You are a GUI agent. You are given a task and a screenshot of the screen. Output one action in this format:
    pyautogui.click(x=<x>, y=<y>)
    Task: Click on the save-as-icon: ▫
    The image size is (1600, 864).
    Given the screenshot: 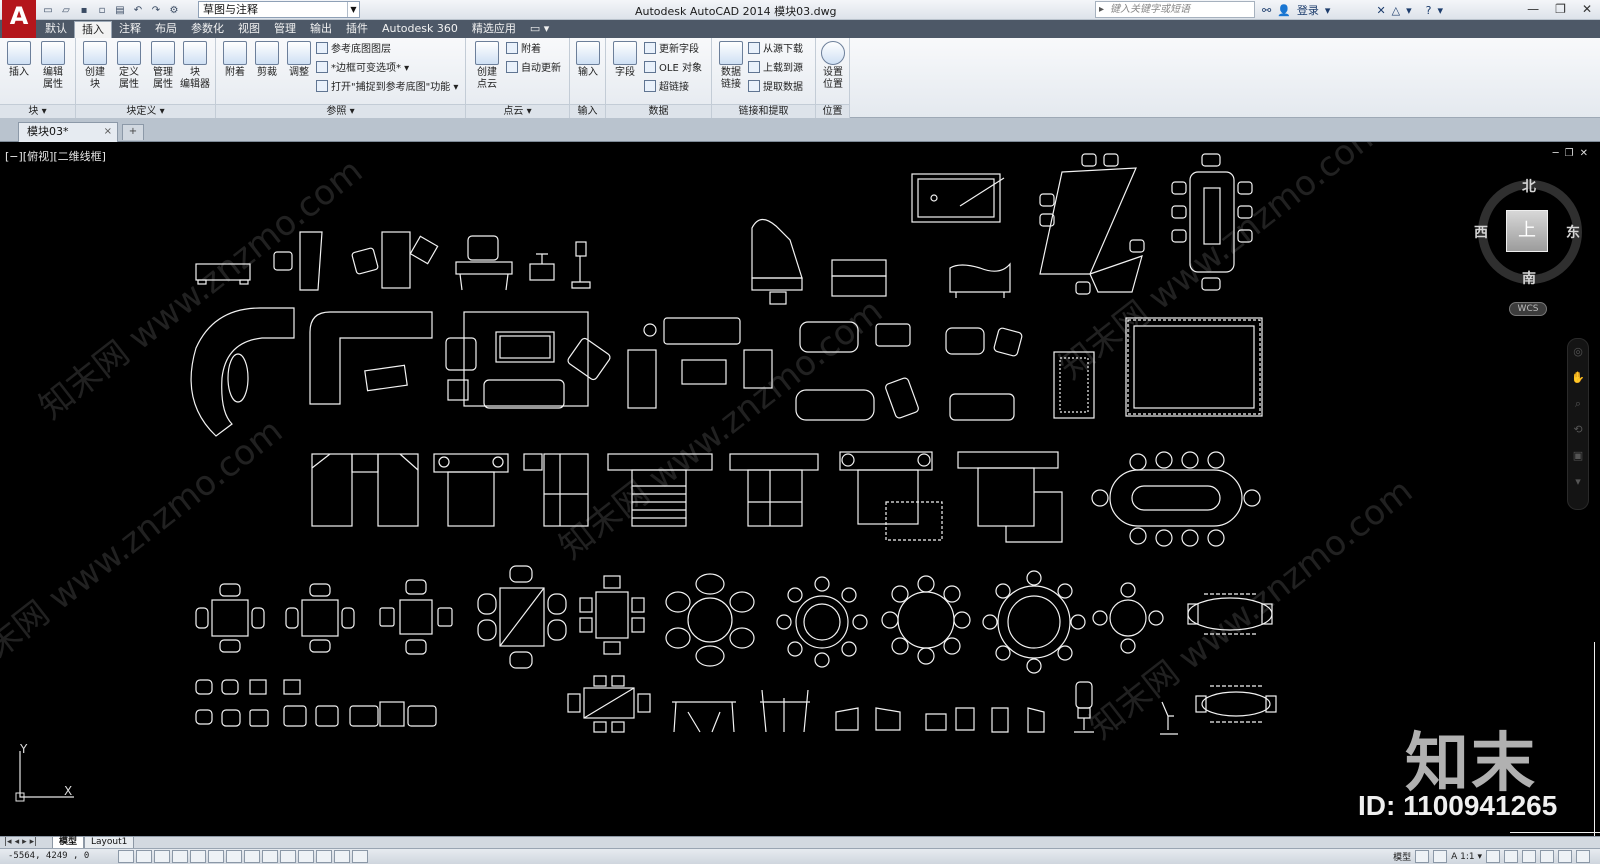 What is the action you would take?
    pyautogui.click(x=102, y=10)
    